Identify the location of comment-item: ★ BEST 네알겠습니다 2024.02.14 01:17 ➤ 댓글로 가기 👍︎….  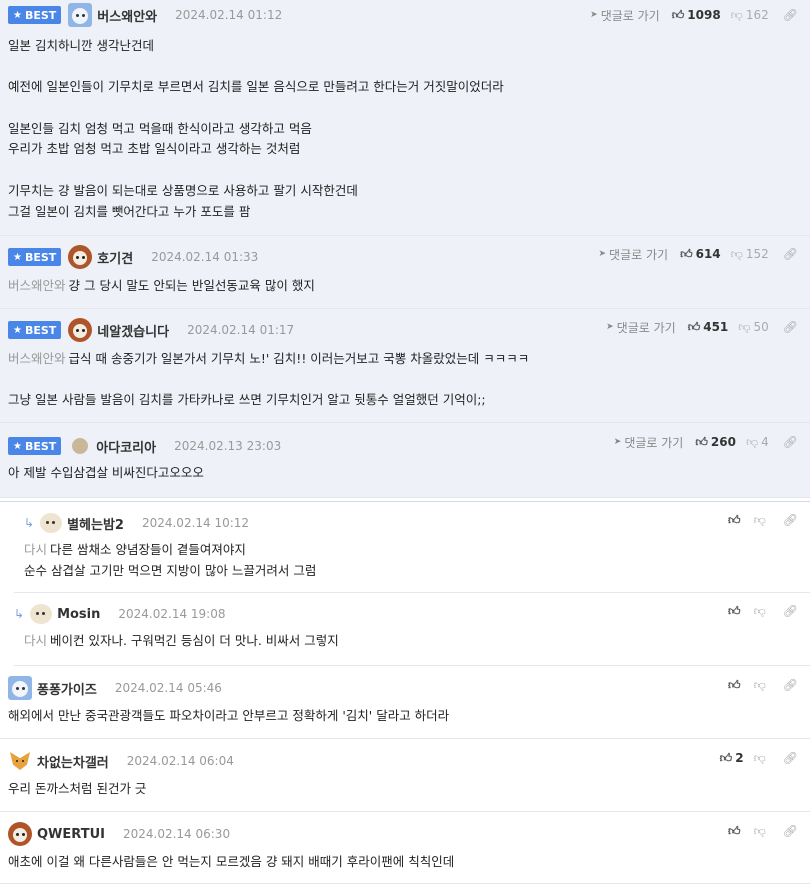
(405, 366).